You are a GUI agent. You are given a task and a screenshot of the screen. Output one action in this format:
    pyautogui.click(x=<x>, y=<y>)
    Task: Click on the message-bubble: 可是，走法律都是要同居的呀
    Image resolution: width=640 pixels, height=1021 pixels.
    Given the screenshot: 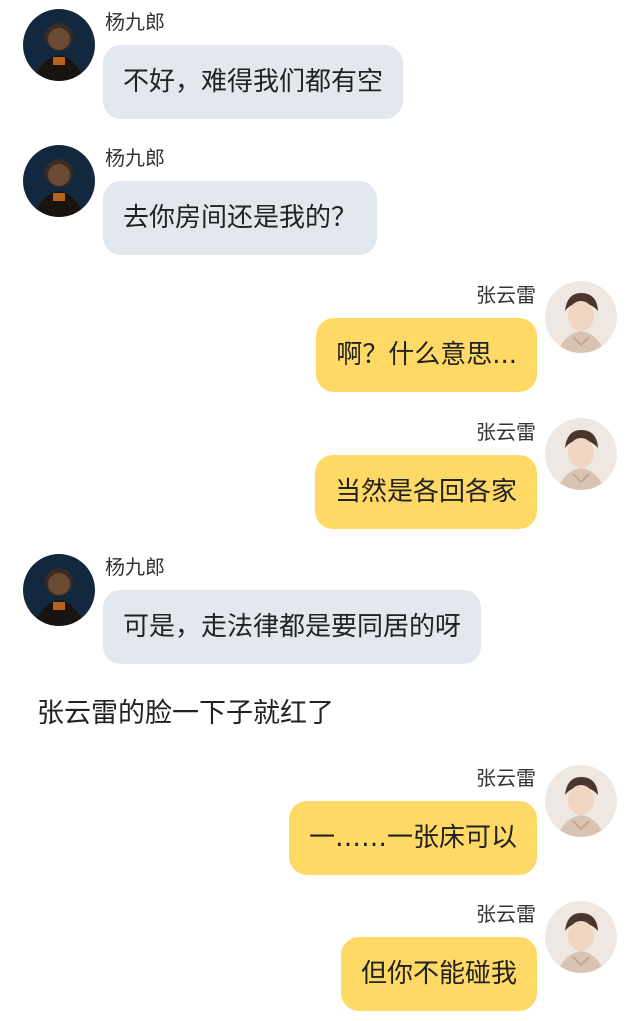 What is the action you would take?
    pyautogui.click(x=292, y=627)
    